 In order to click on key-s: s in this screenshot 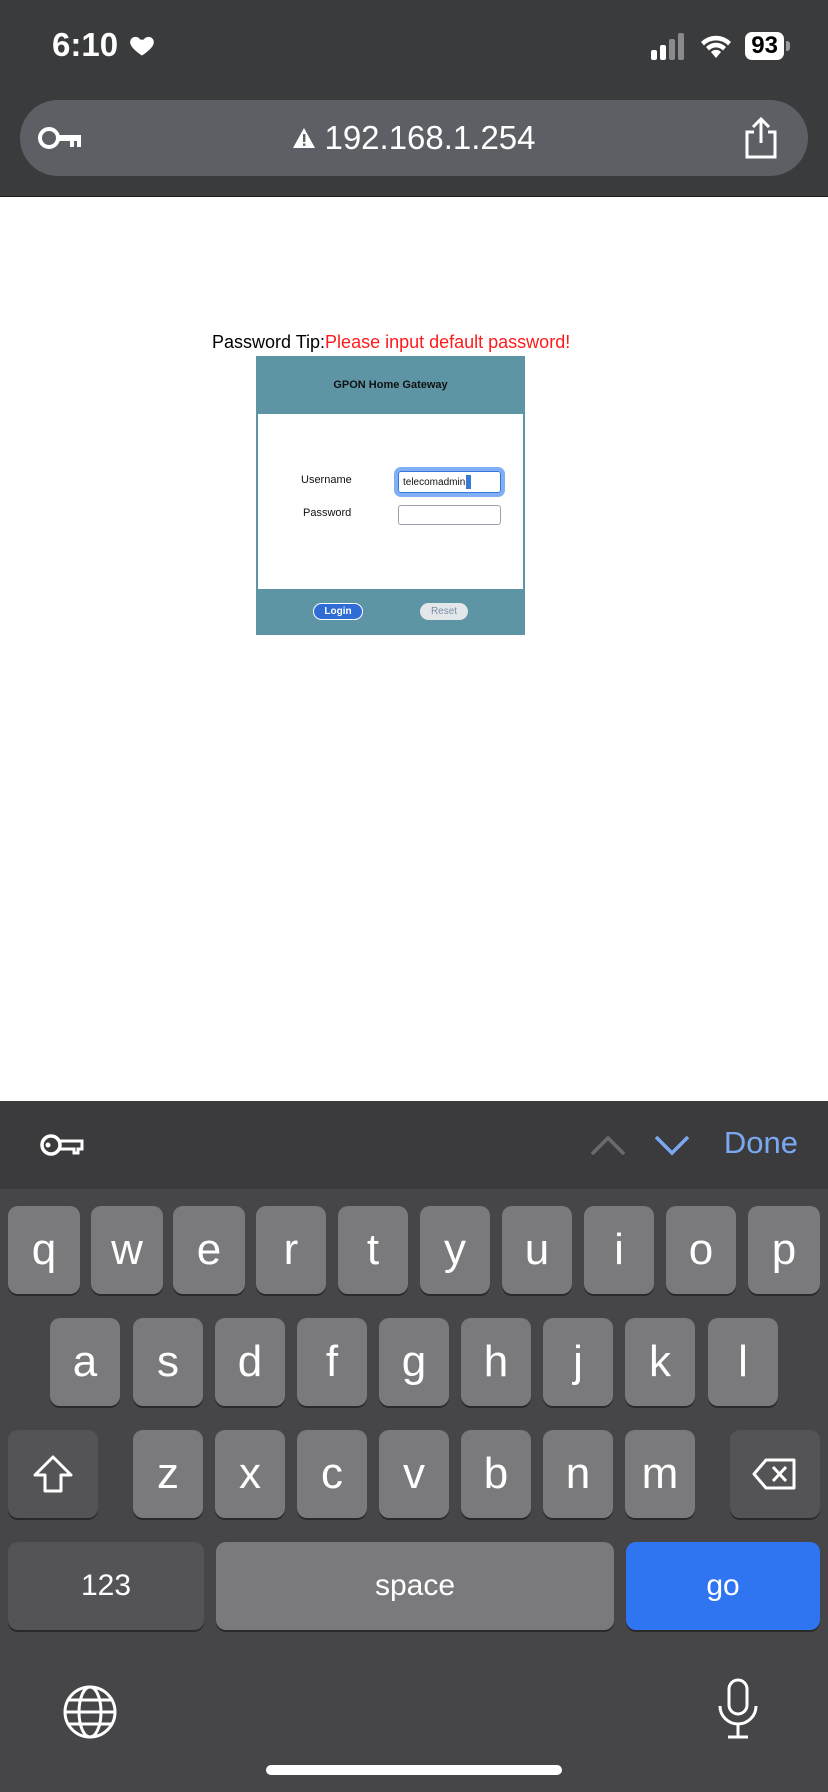, I will do `click(168, 1362)`.